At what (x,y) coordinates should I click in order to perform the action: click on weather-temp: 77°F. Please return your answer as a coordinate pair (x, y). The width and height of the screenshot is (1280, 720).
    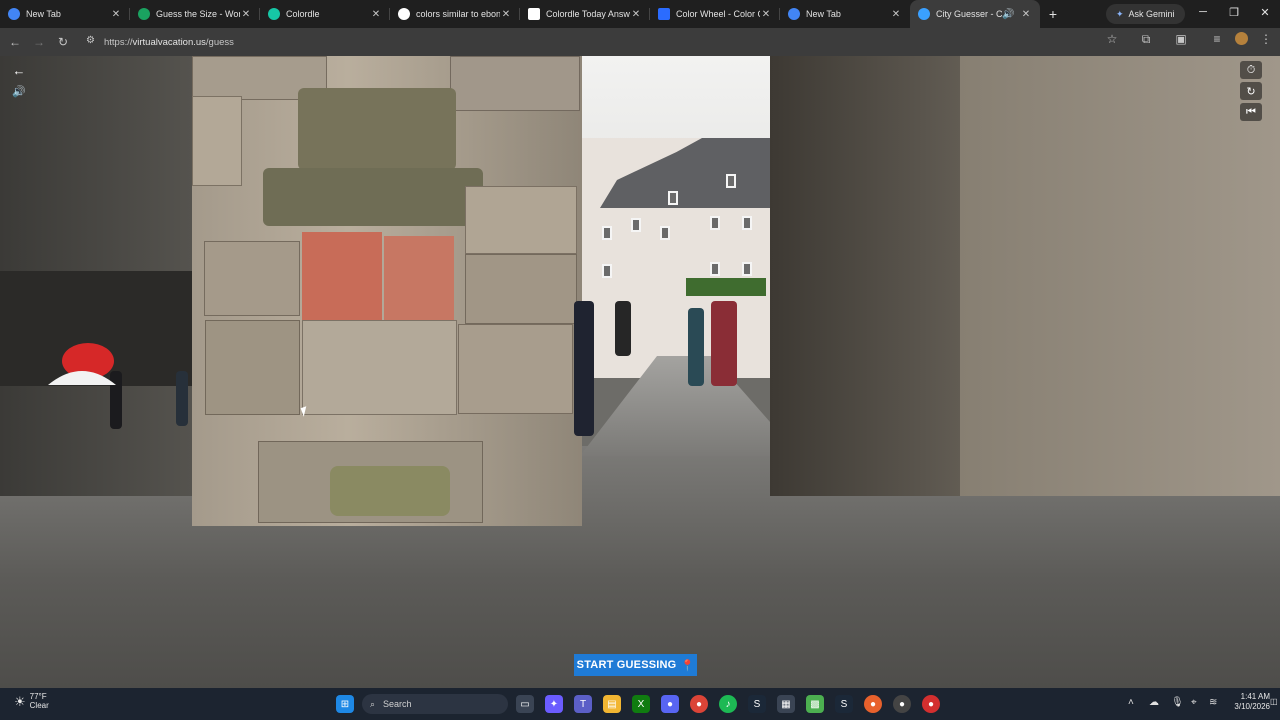
    Looking at the image, I should click on (38, 696).